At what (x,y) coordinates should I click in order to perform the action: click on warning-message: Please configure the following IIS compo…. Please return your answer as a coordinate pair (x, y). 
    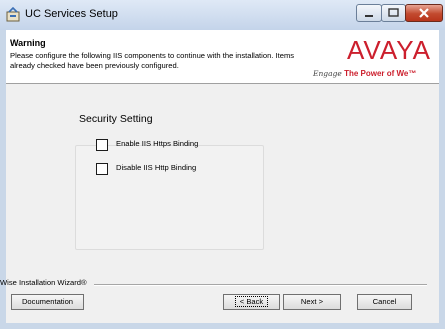
    Looking at the image, I should click on (152, 60).